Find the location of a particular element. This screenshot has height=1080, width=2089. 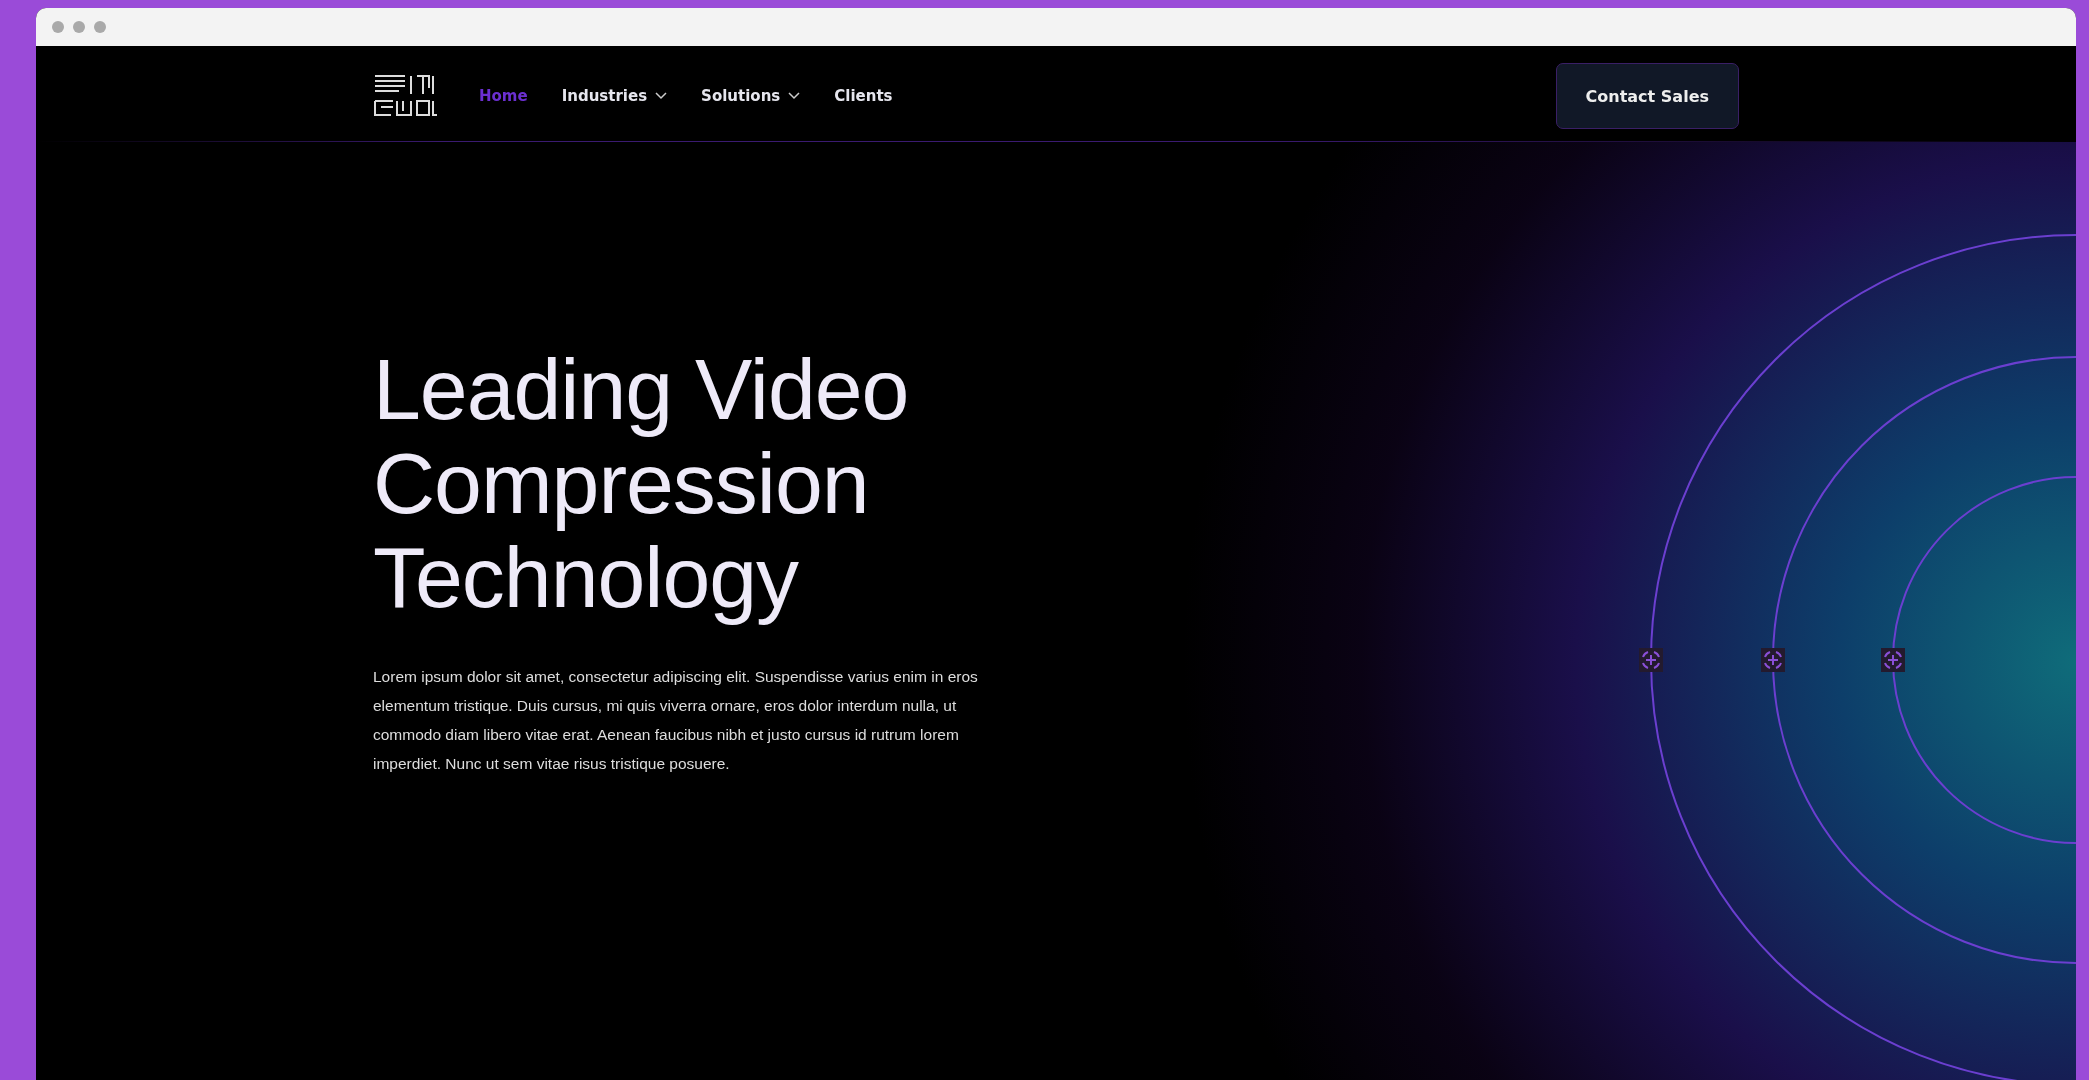

hero-heading: Leading Video Compression Technology is located at coordinates (641, 483).